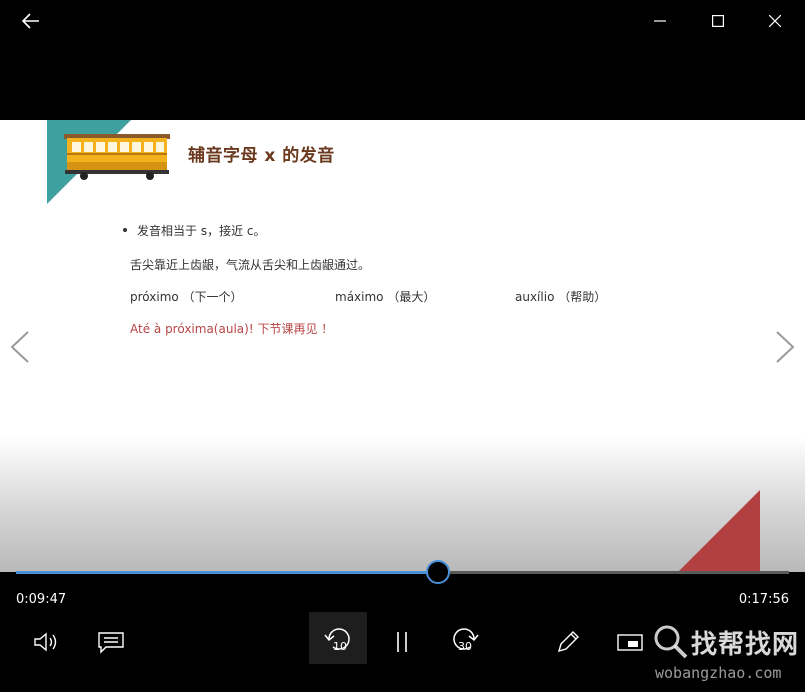  I want to click on close-button, so click(775, 21).